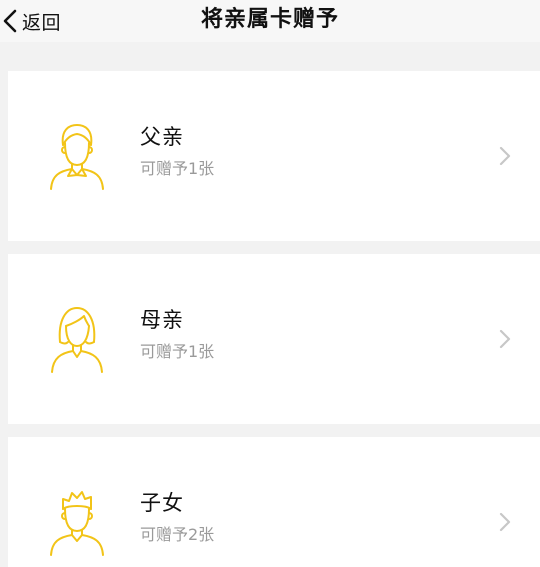 This screenshot has height=567, width=540. What do you see at coordinates (162, 503) in the screenshot?
I see `recipient-name: 子女` at bounding box center [162, 503].